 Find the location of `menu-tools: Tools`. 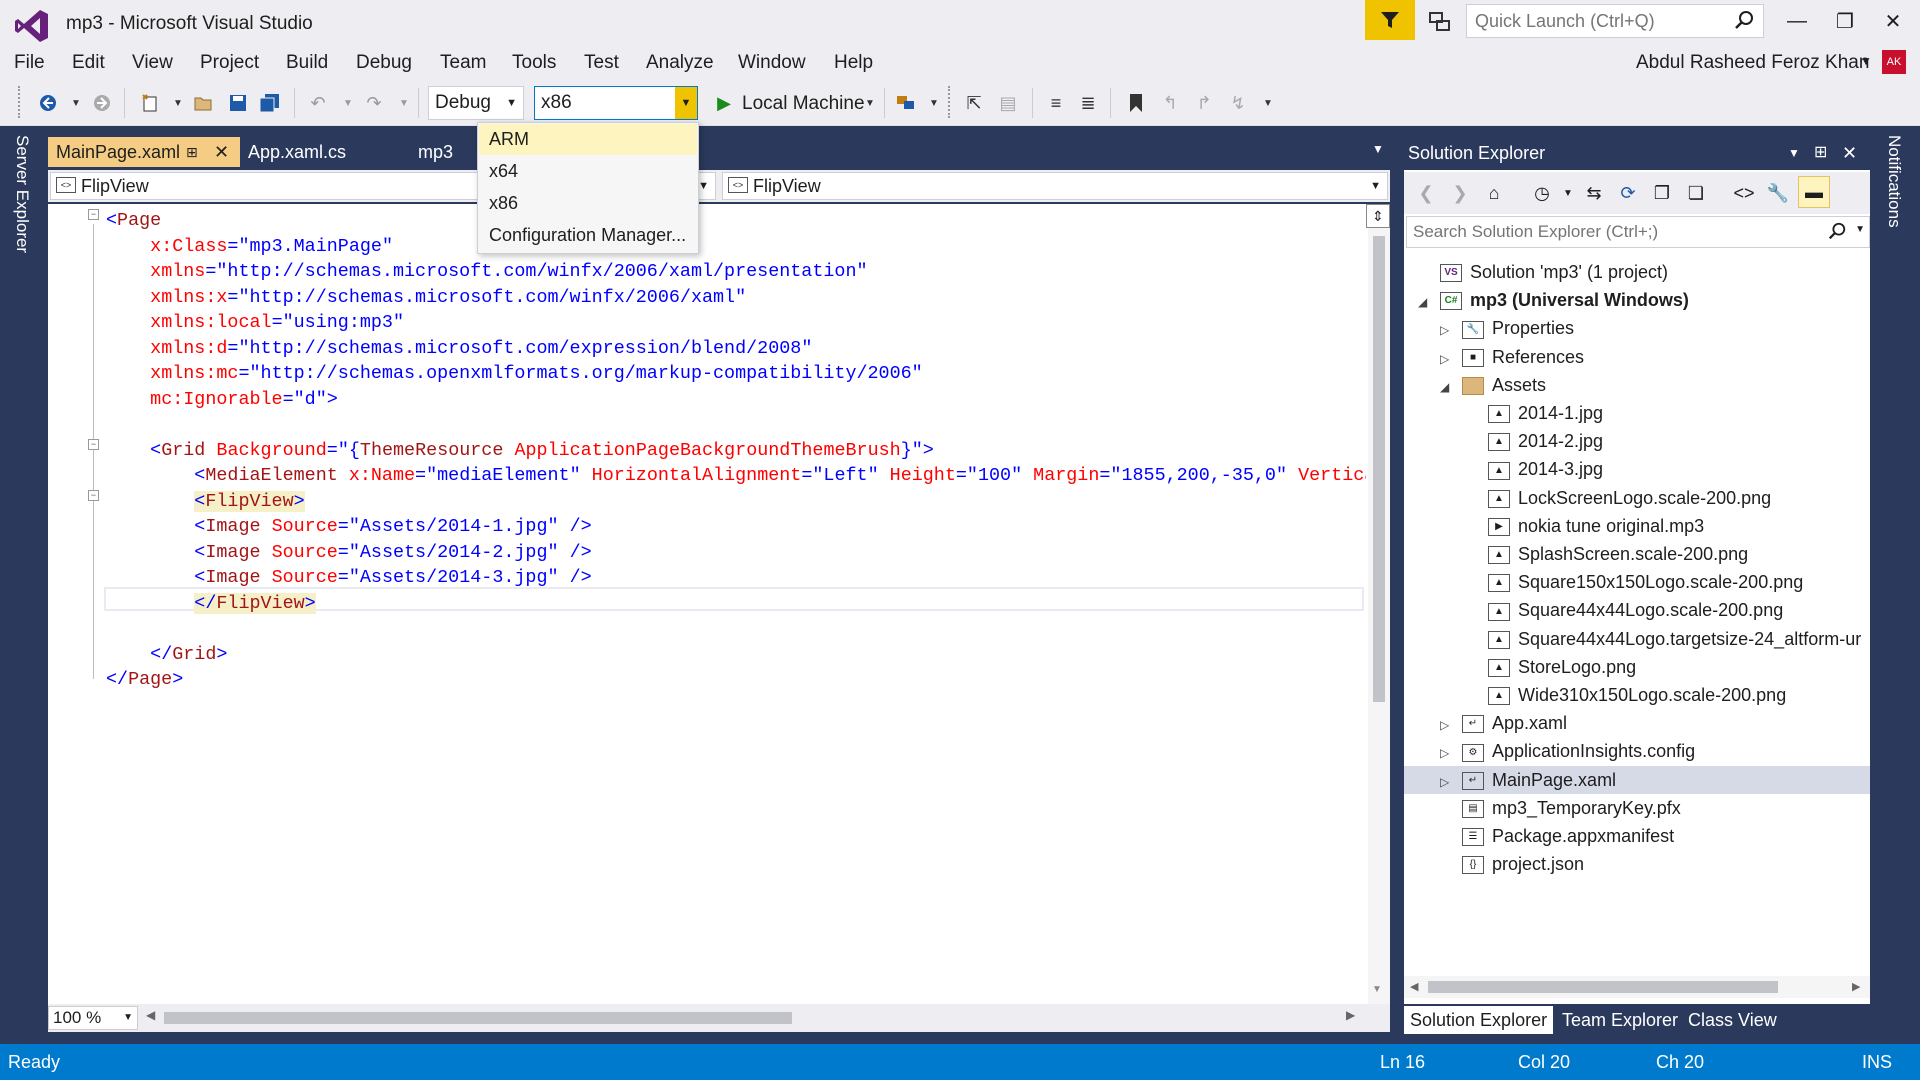

menu-tools: Tools is located at coordinates (534, 63).